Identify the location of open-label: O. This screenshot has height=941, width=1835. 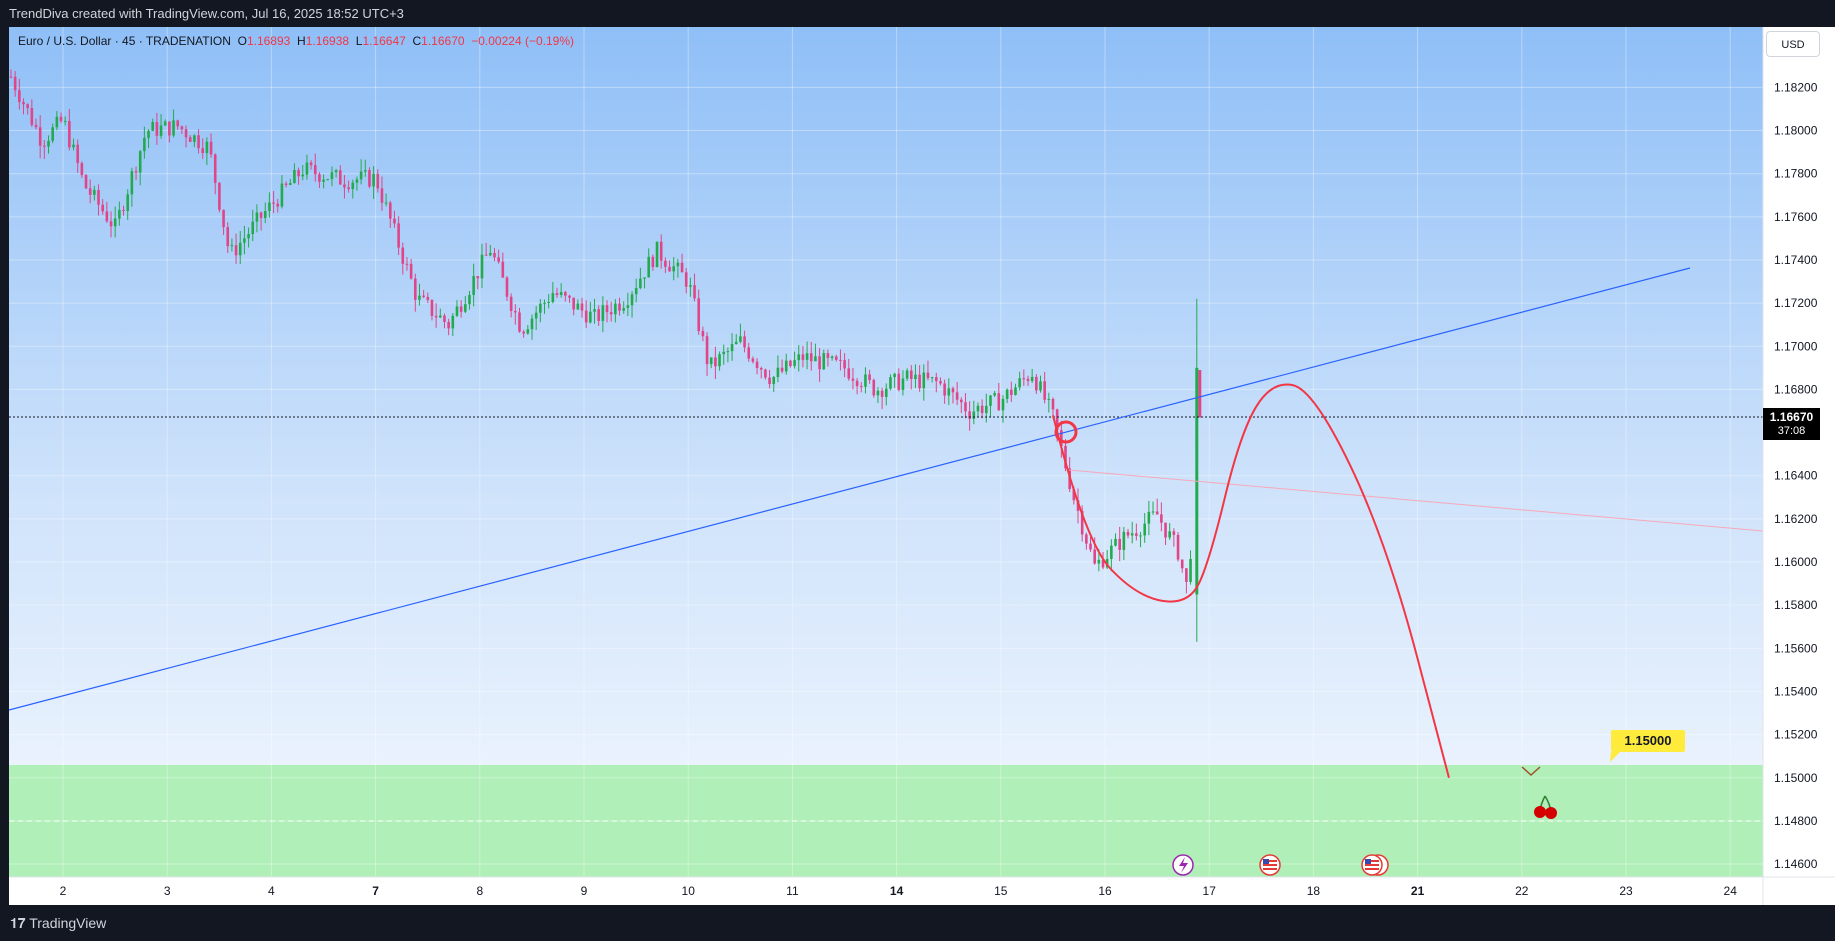
(242, 41).